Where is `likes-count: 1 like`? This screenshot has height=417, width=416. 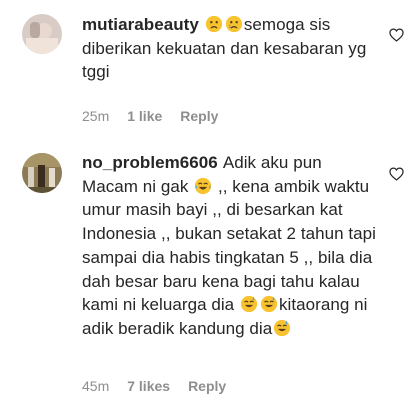 likes-count: 1 like is located at coordinates (144, 116).